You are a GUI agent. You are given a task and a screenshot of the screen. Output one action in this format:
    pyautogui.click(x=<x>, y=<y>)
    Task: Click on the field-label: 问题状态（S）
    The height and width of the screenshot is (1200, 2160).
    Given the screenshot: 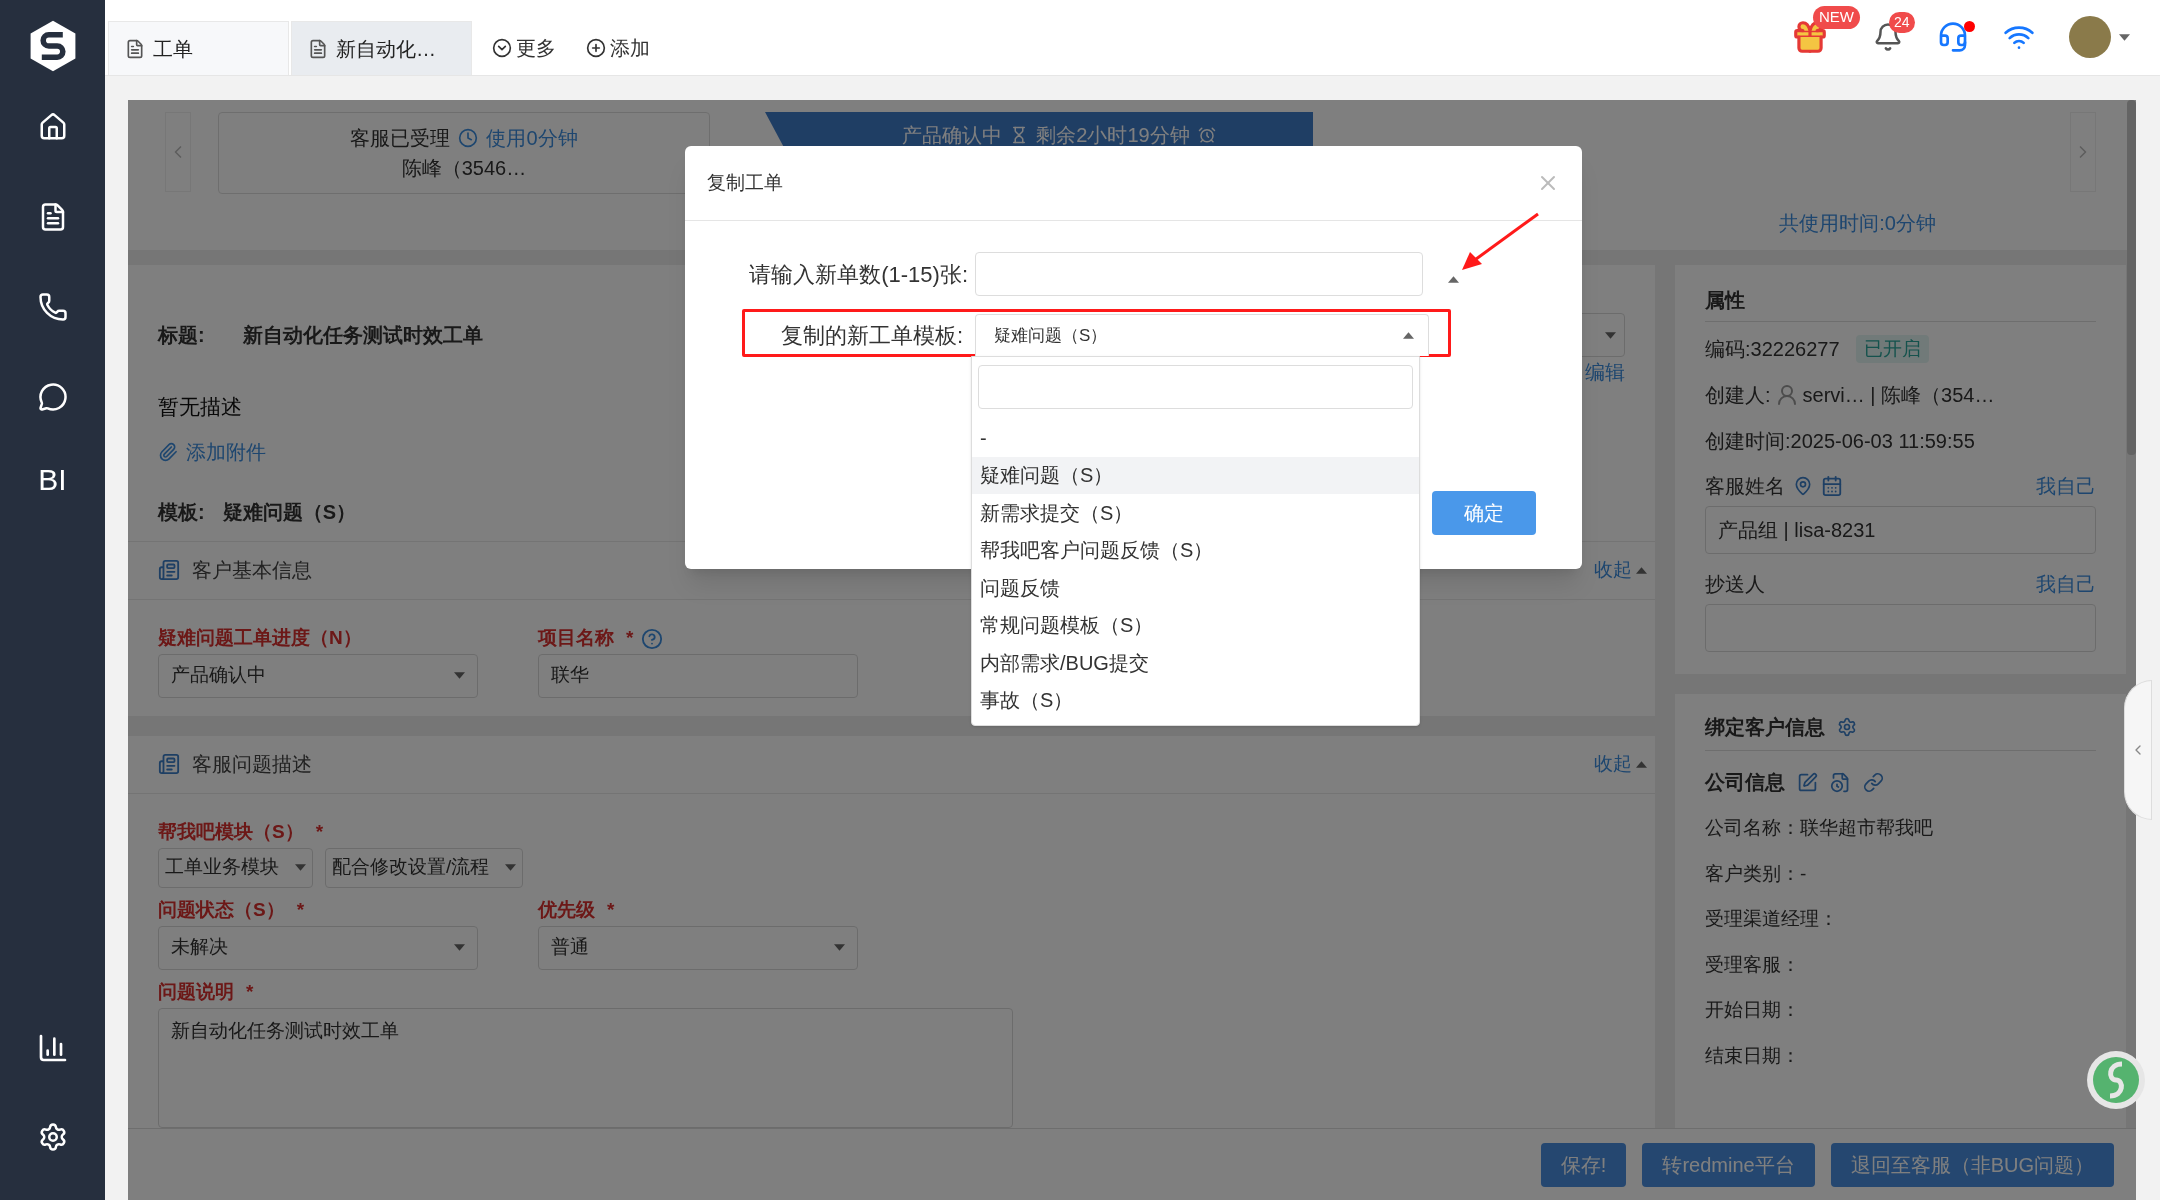 What is the action you would take?
    pyautogui.click(x=221, y=910)
    